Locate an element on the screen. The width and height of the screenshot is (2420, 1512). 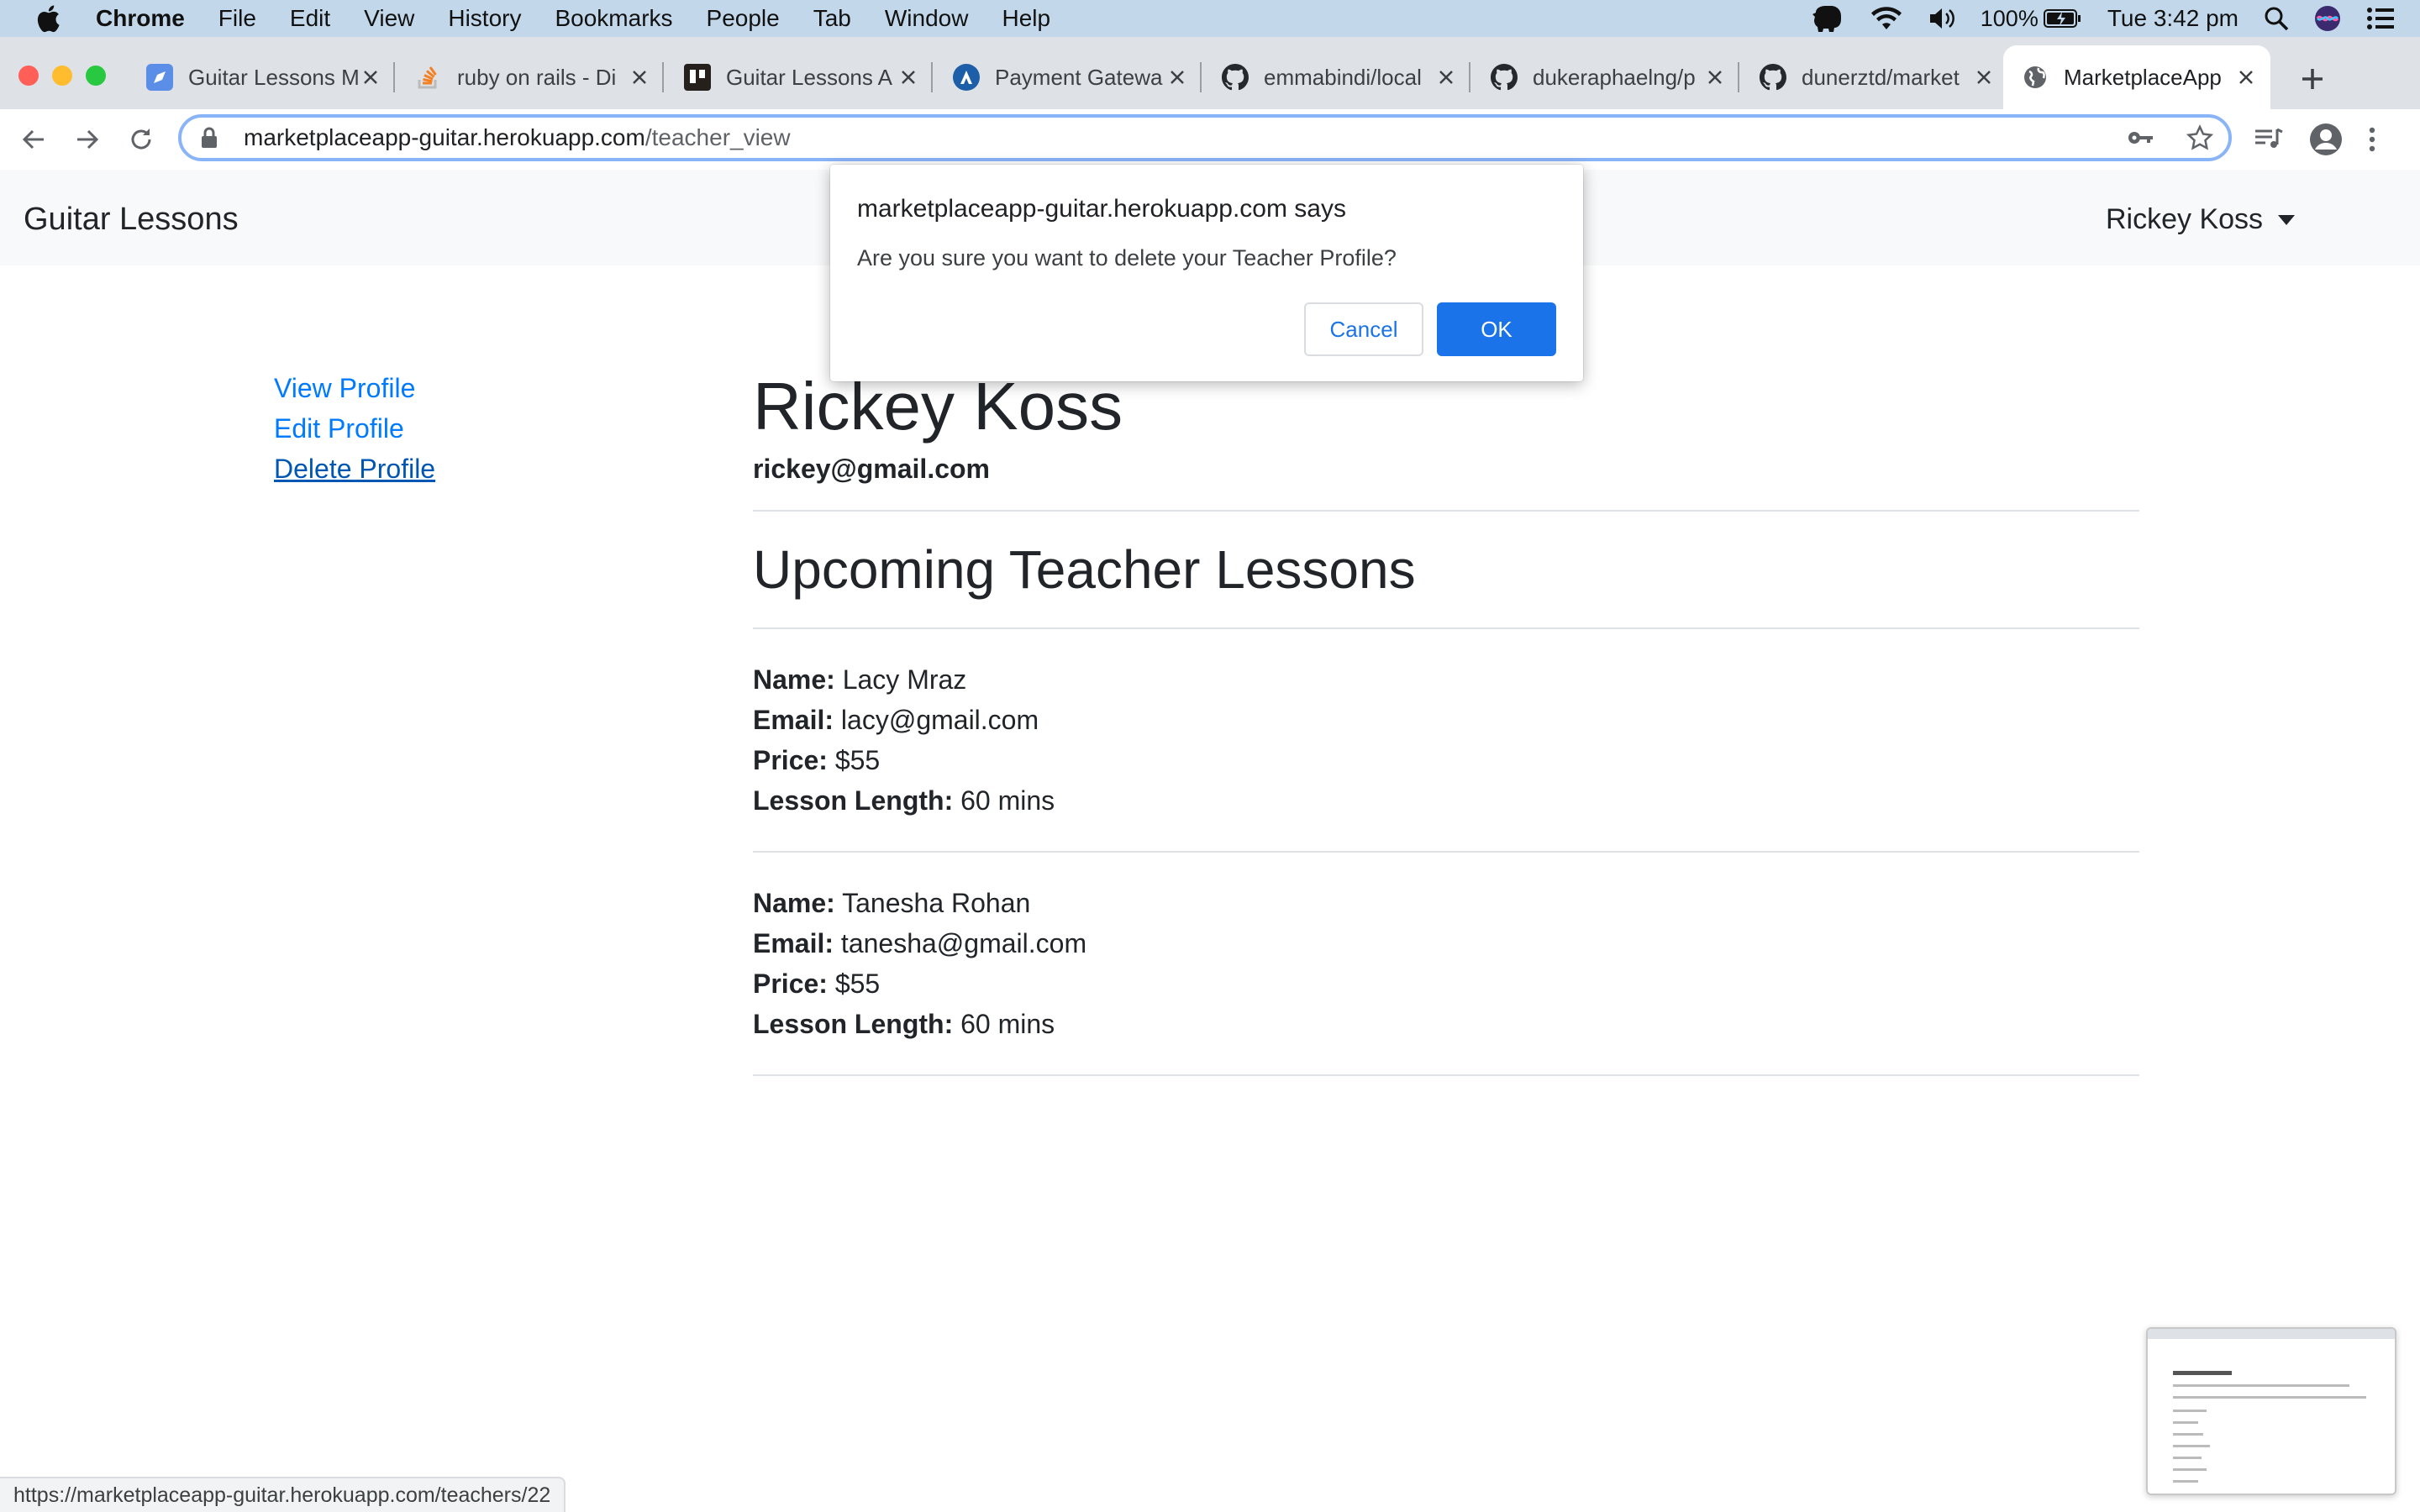
menu-people: People is located at coordinates (743, 18).